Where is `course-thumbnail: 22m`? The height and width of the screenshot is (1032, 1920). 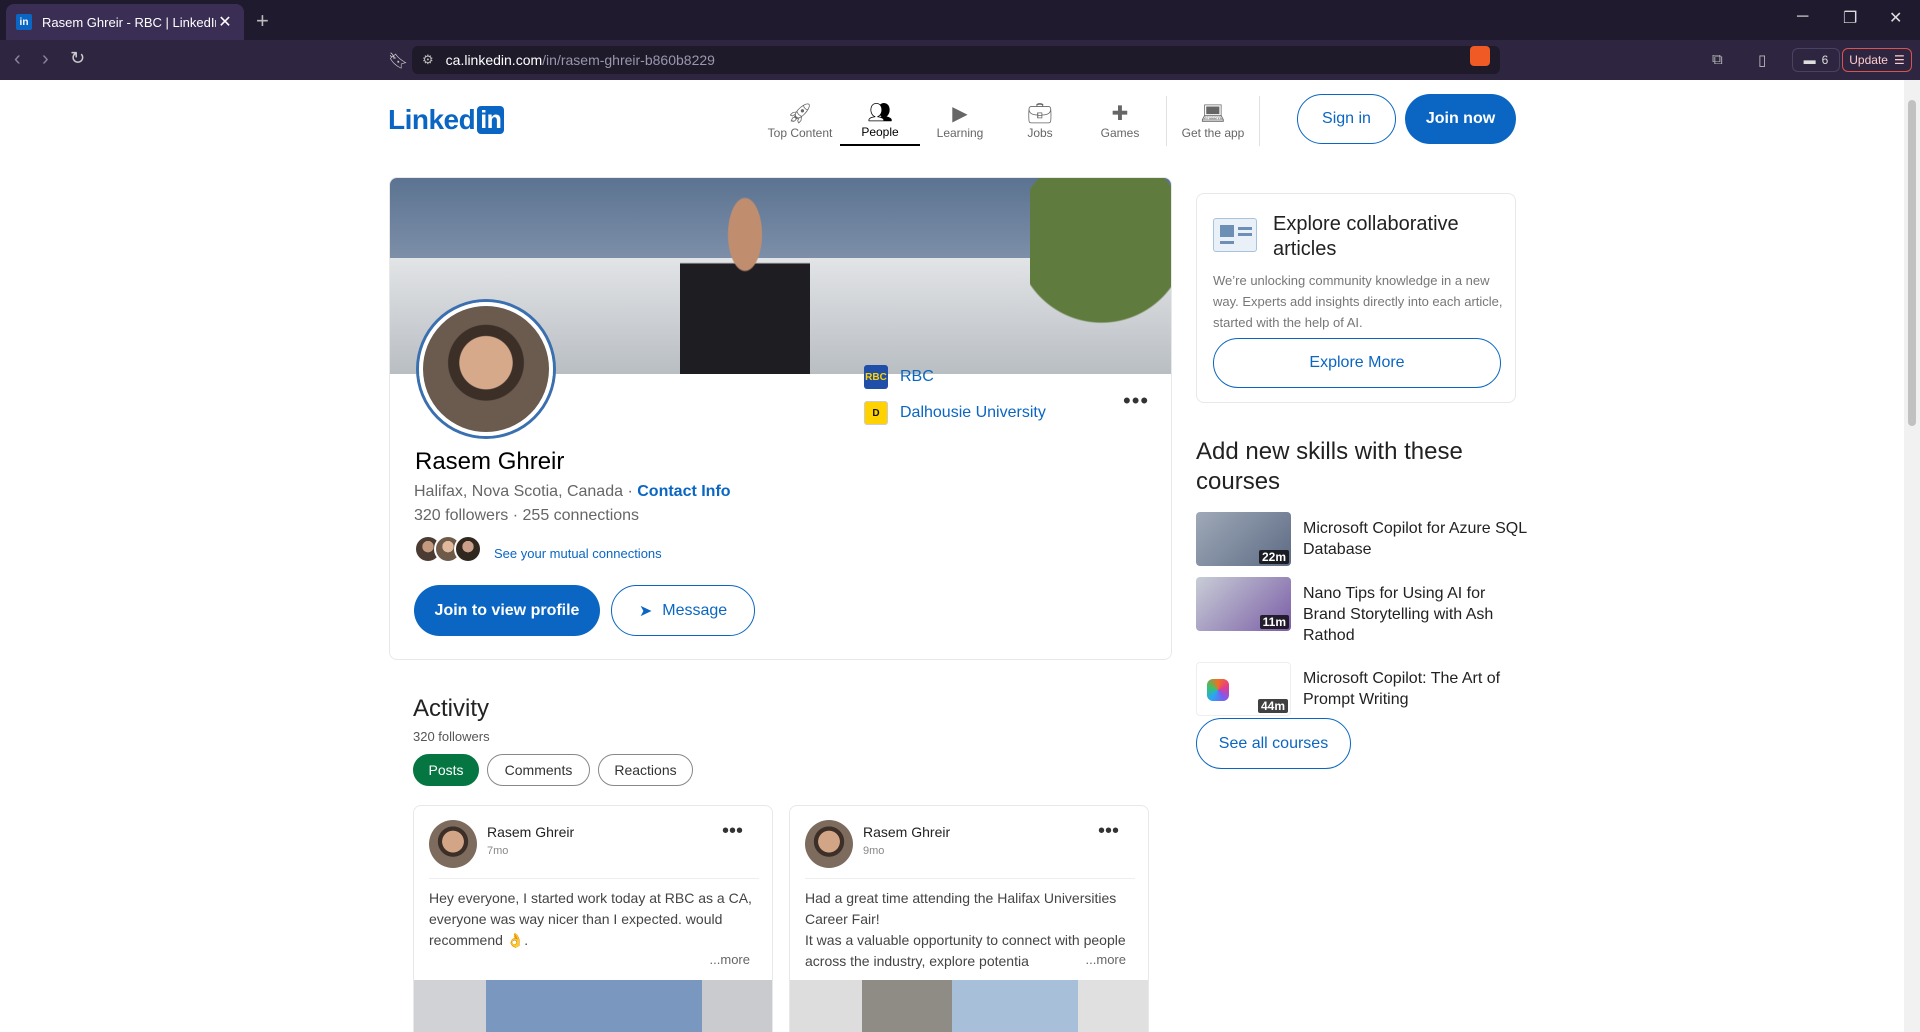
course-thumbnail: 22m is located at coordinates (1243, 539).